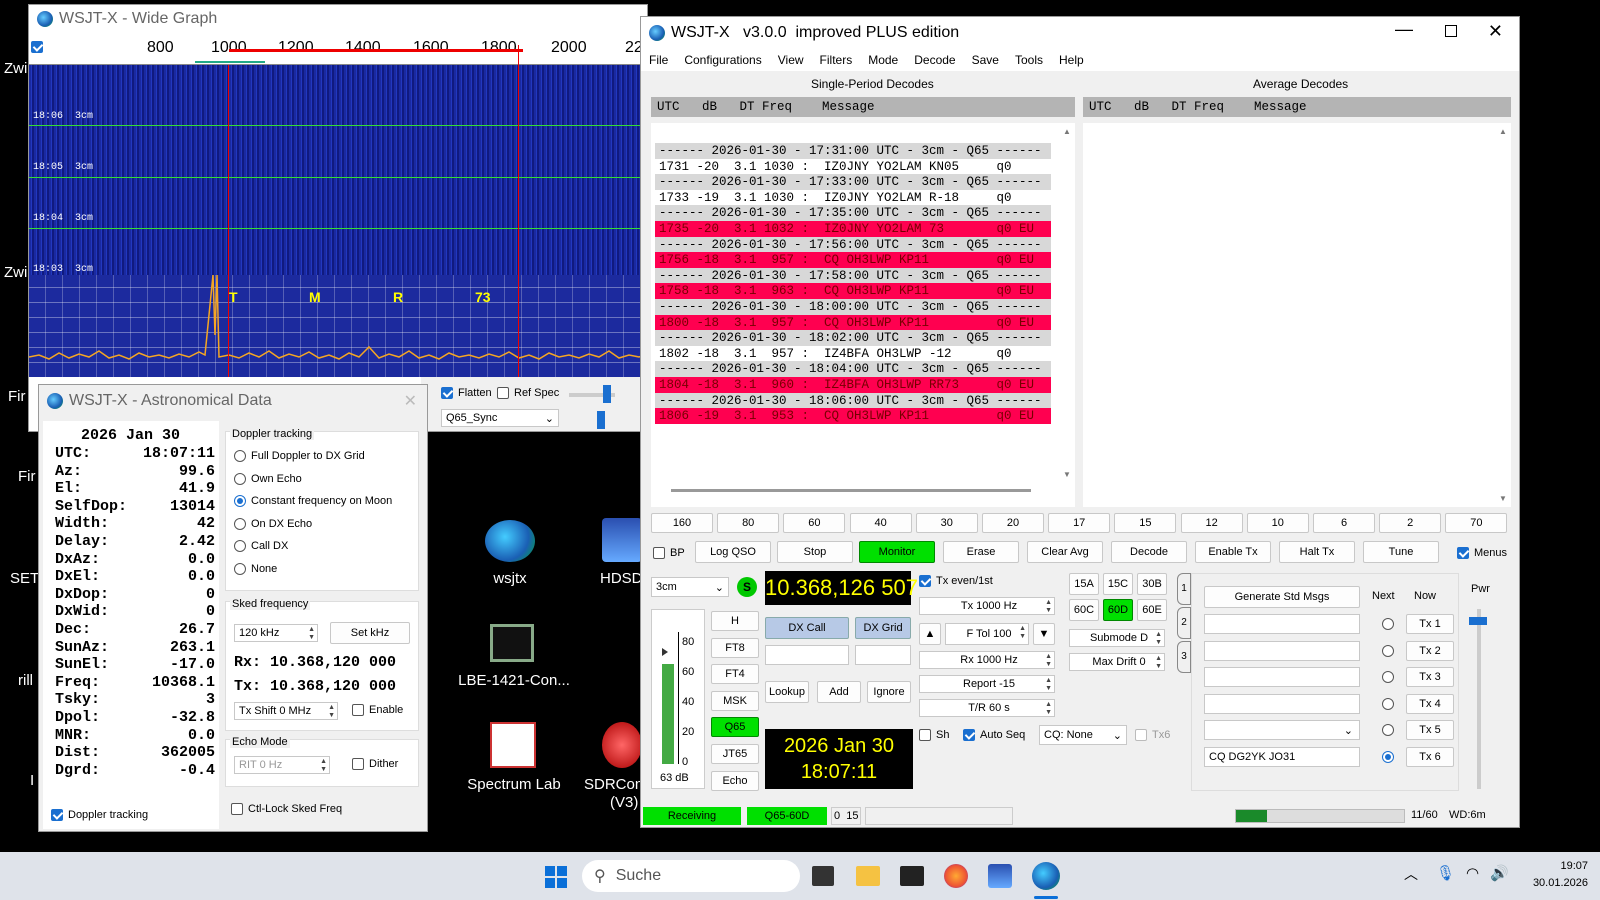  Describe the element at coordinates (1282, 730) in the screenshot. I see `tx-message-input: ⌄` at that location.